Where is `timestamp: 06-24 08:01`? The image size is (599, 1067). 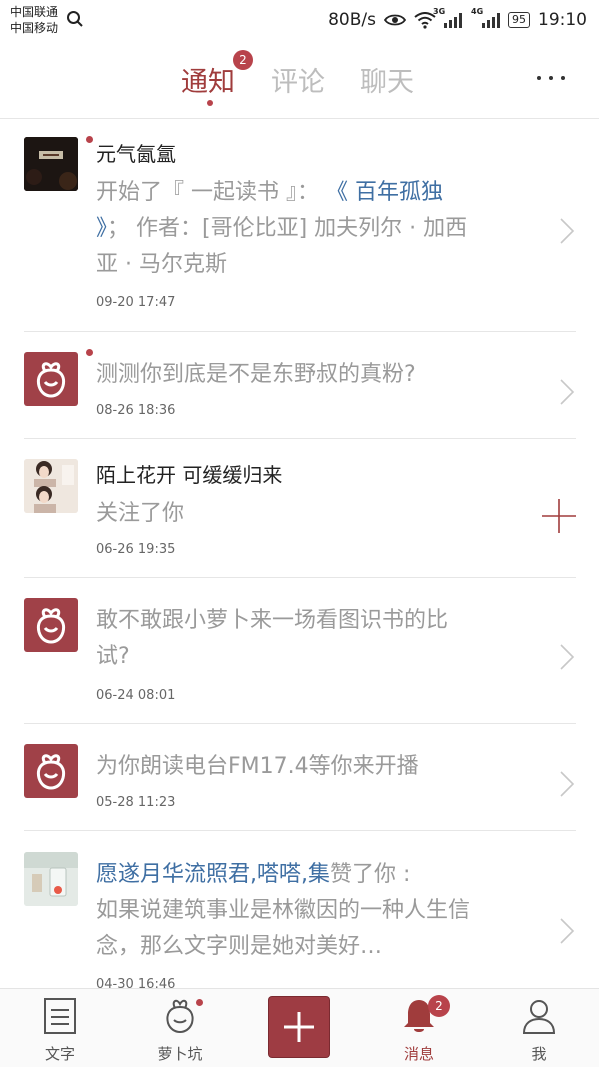
timestamp: 06-24 08:01 is located at coordinates (136, 695).